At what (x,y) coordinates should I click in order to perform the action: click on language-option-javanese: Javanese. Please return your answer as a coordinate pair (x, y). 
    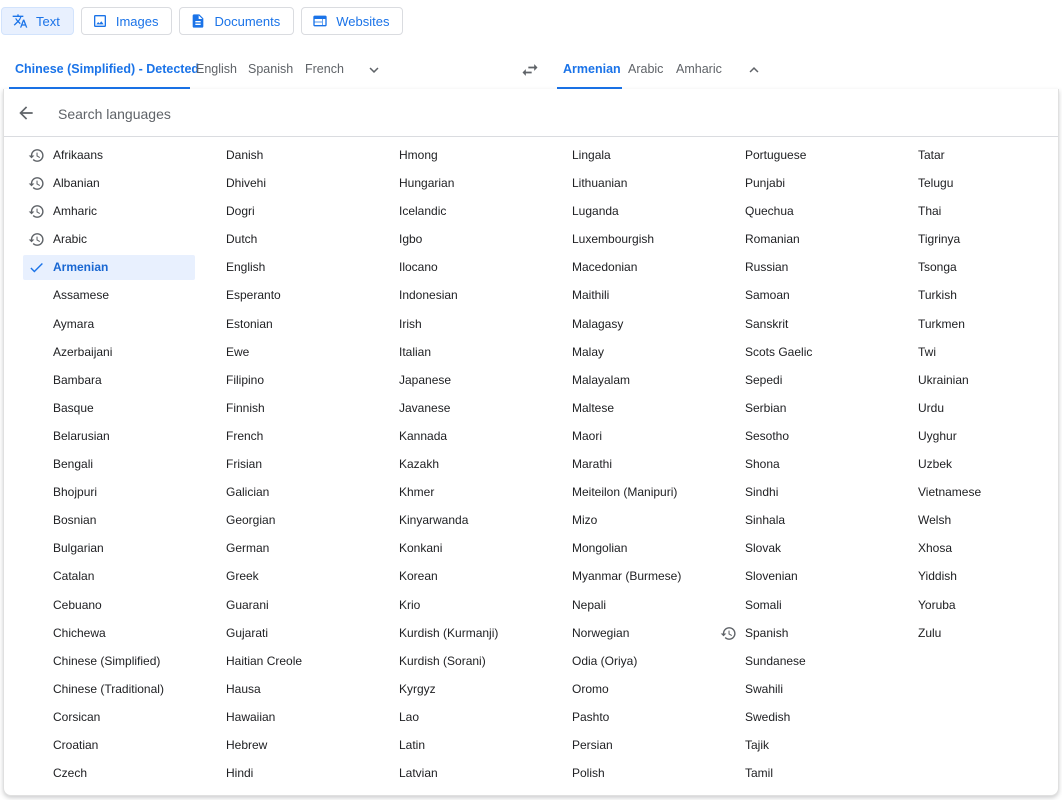
    Looking at the image, I should click on (455, 408).